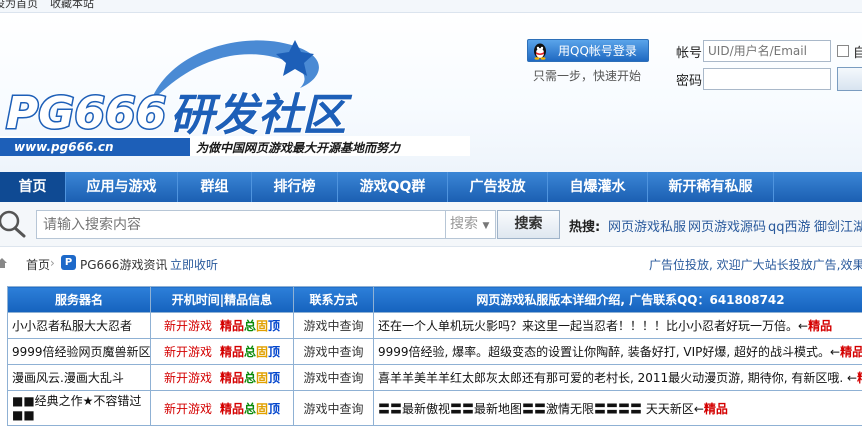  What do you see at coordinates (72, 5) in the screenshot?
I see `bookmark-link: 收藏本站` at bounding box center [72, 5].